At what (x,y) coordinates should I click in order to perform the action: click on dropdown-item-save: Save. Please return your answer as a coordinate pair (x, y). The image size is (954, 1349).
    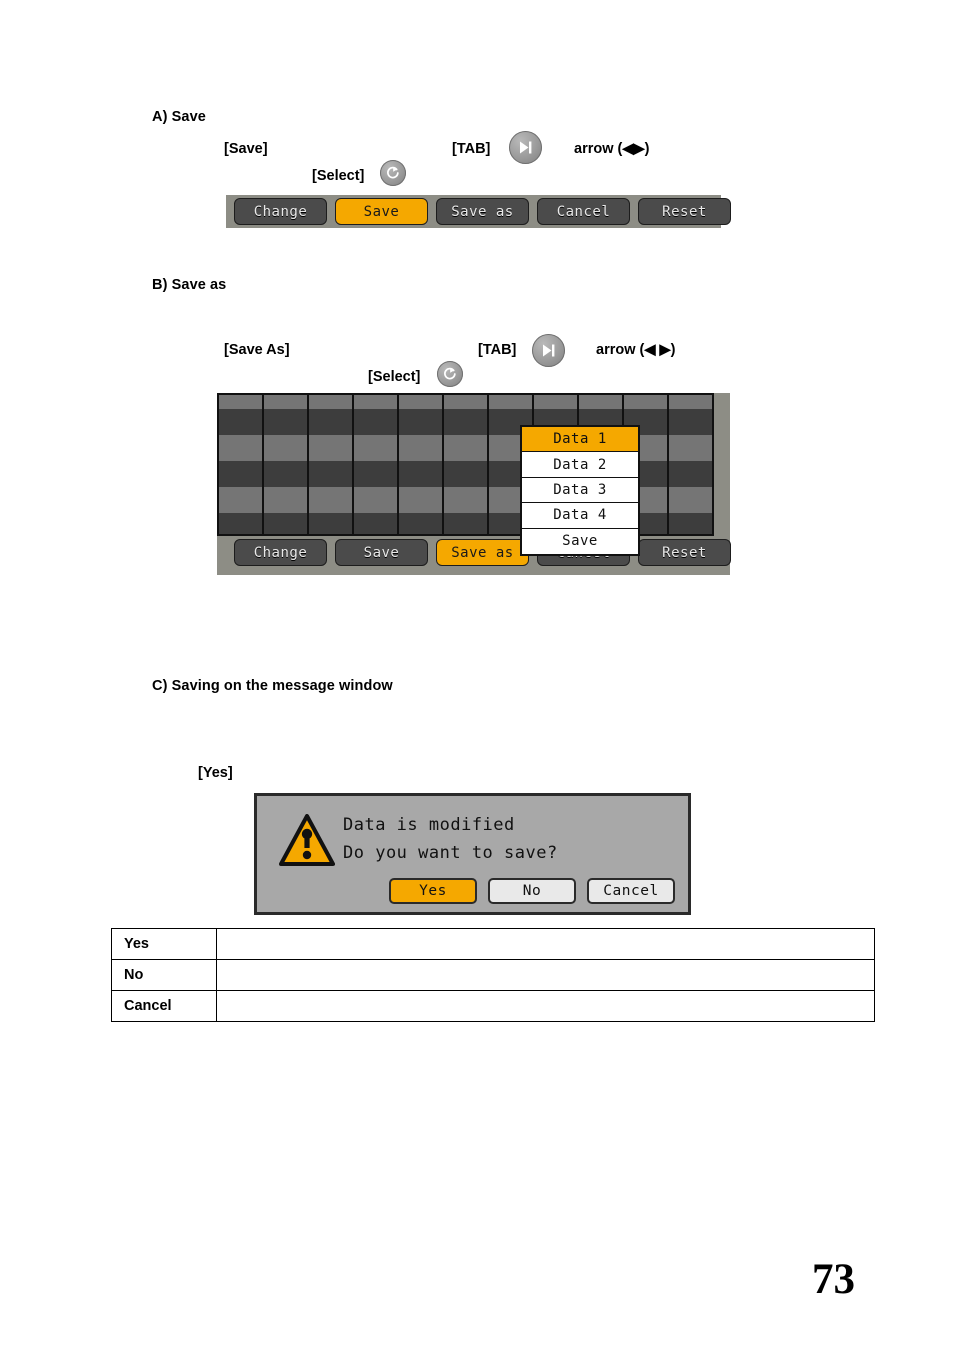
    Looking at the image, I should click on (580, 541).